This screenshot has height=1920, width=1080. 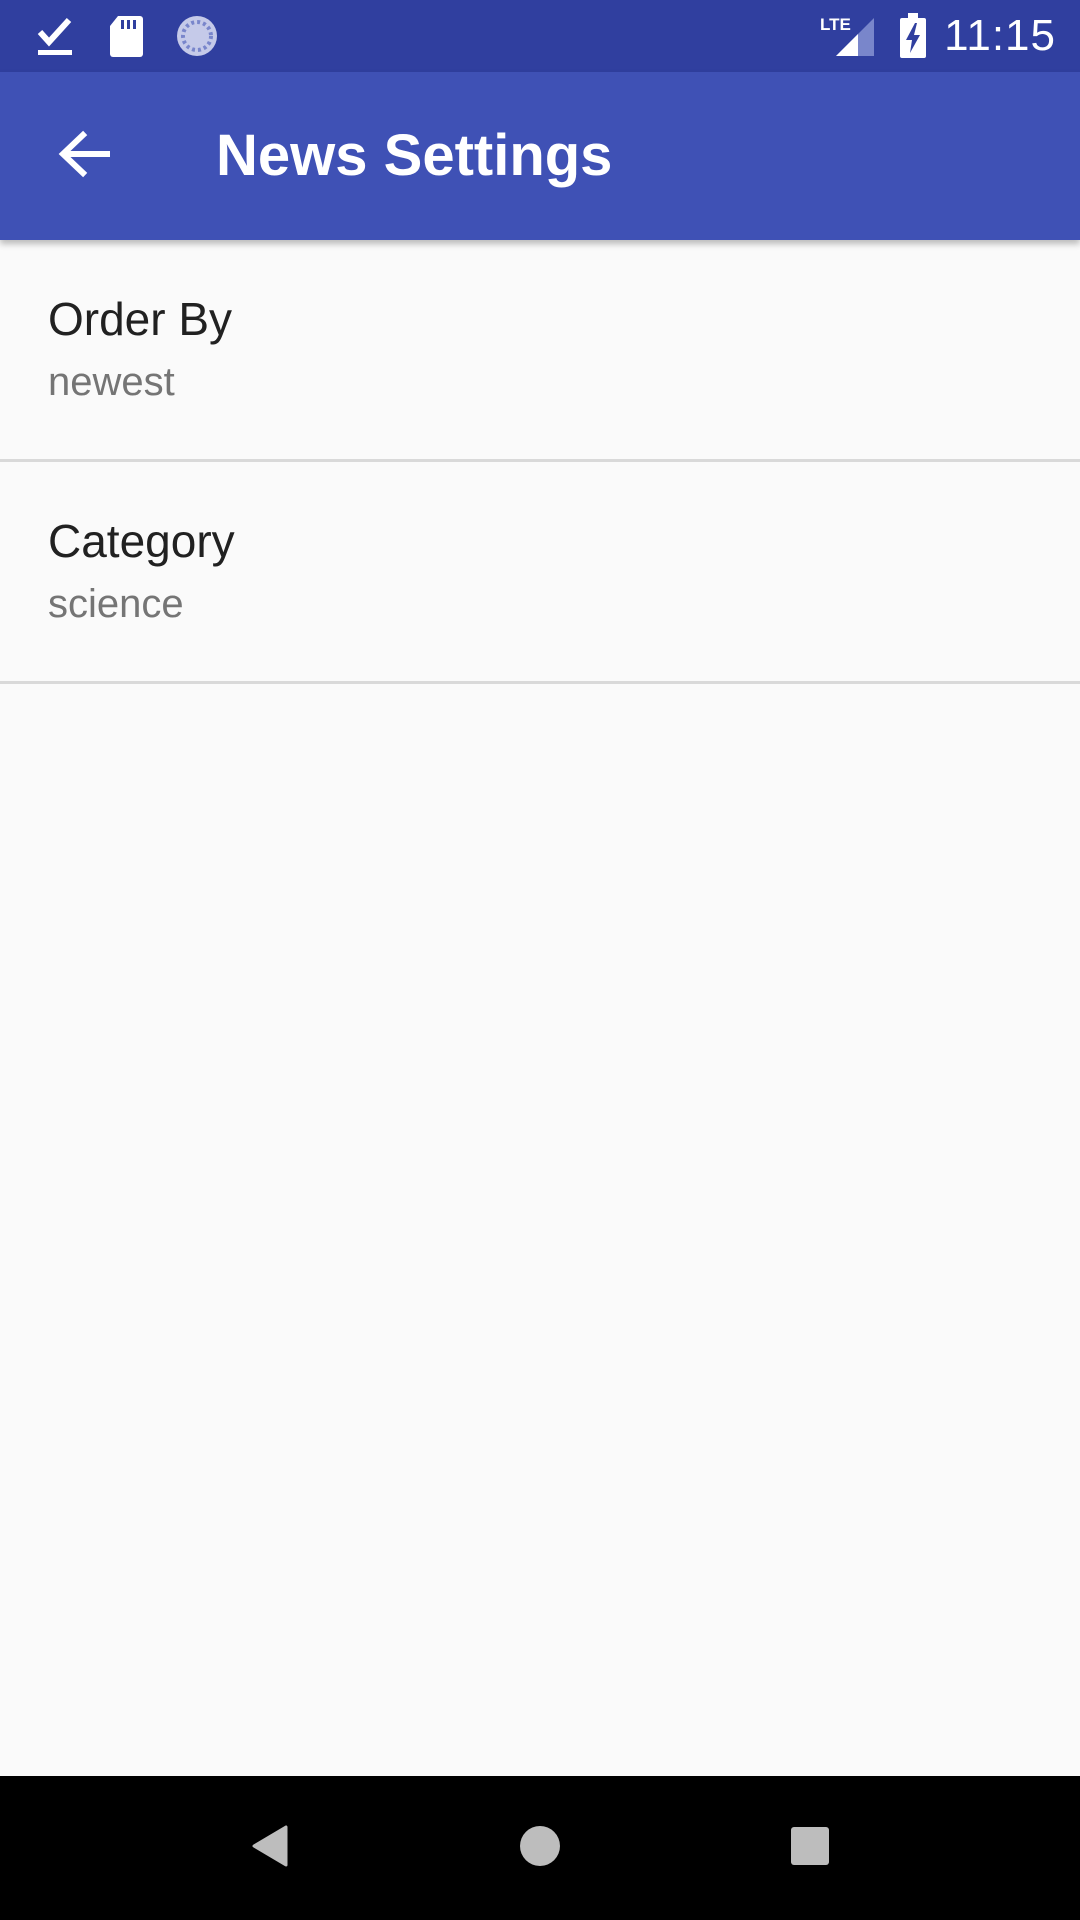 I want to click on status-time: 11:15, so click(x=1000, y=35).